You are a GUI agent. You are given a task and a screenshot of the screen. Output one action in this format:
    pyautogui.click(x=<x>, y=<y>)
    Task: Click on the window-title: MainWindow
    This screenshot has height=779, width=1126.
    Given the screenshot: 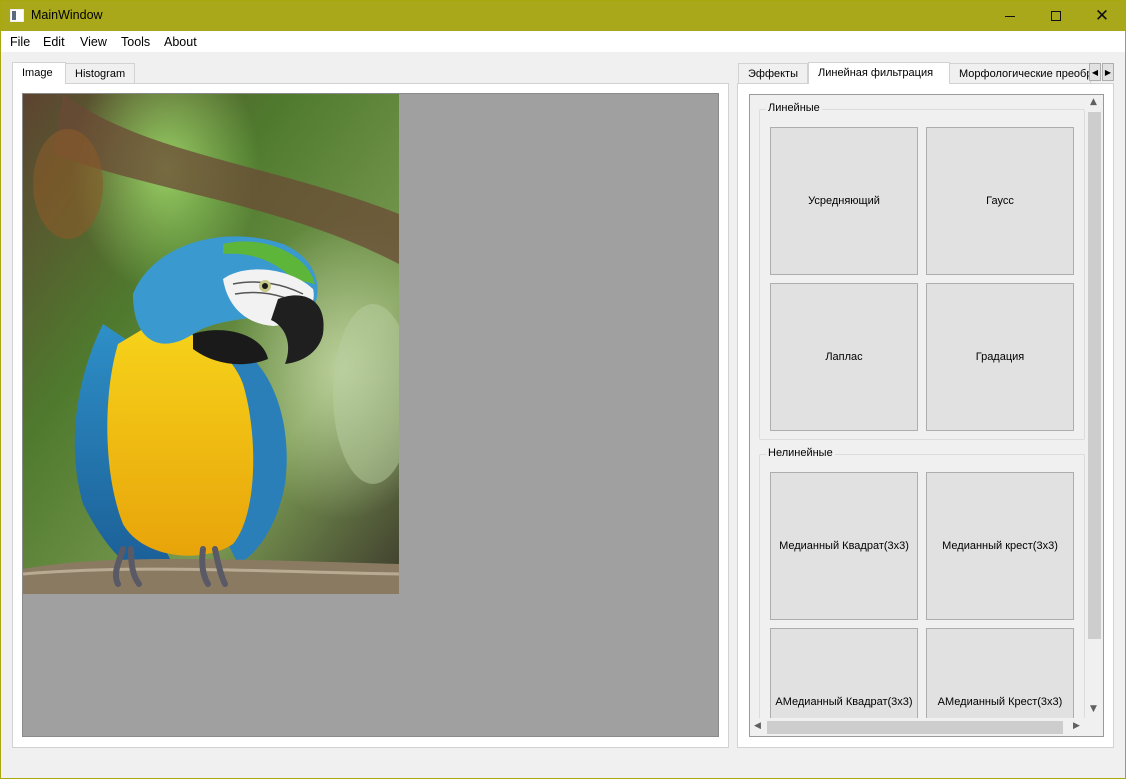 What is the action you would take?
    pyautogui.click(x=67, y=15)
    